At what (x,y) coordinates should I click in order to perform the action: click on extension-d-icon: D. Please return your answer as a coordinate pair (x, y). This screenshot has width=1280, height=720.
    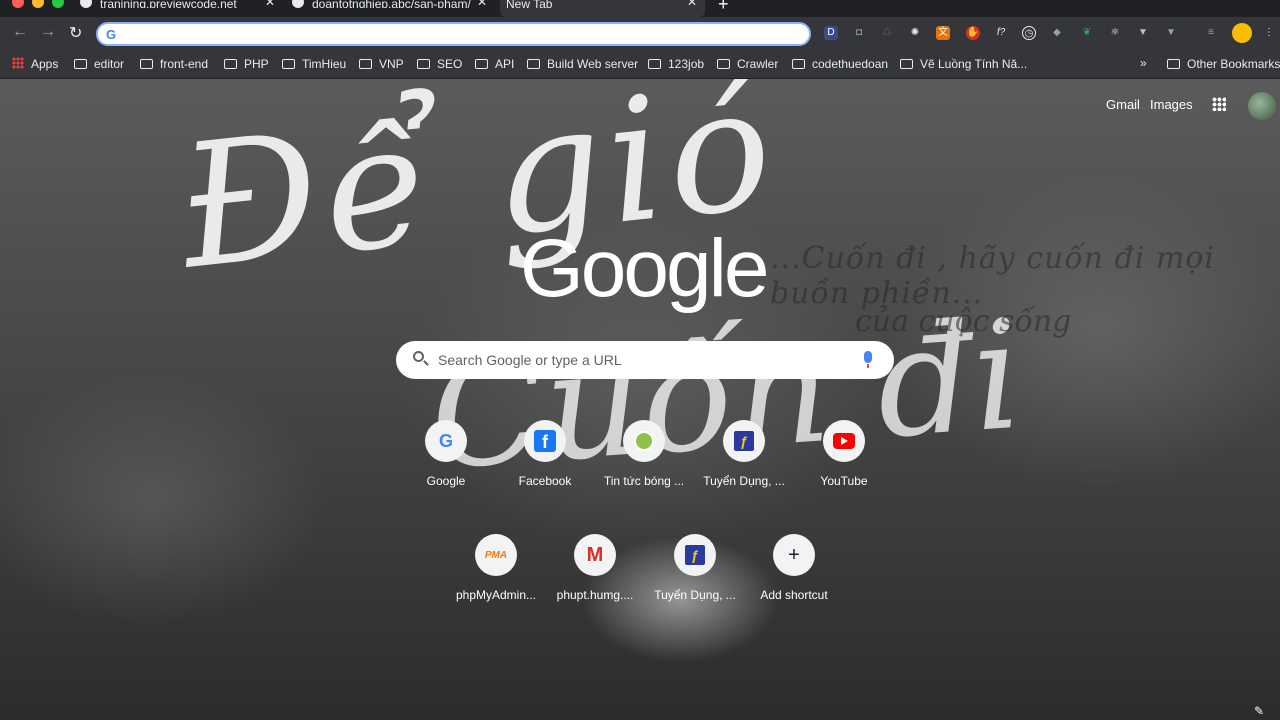
    Looking at the image, I should click on (831, 33).